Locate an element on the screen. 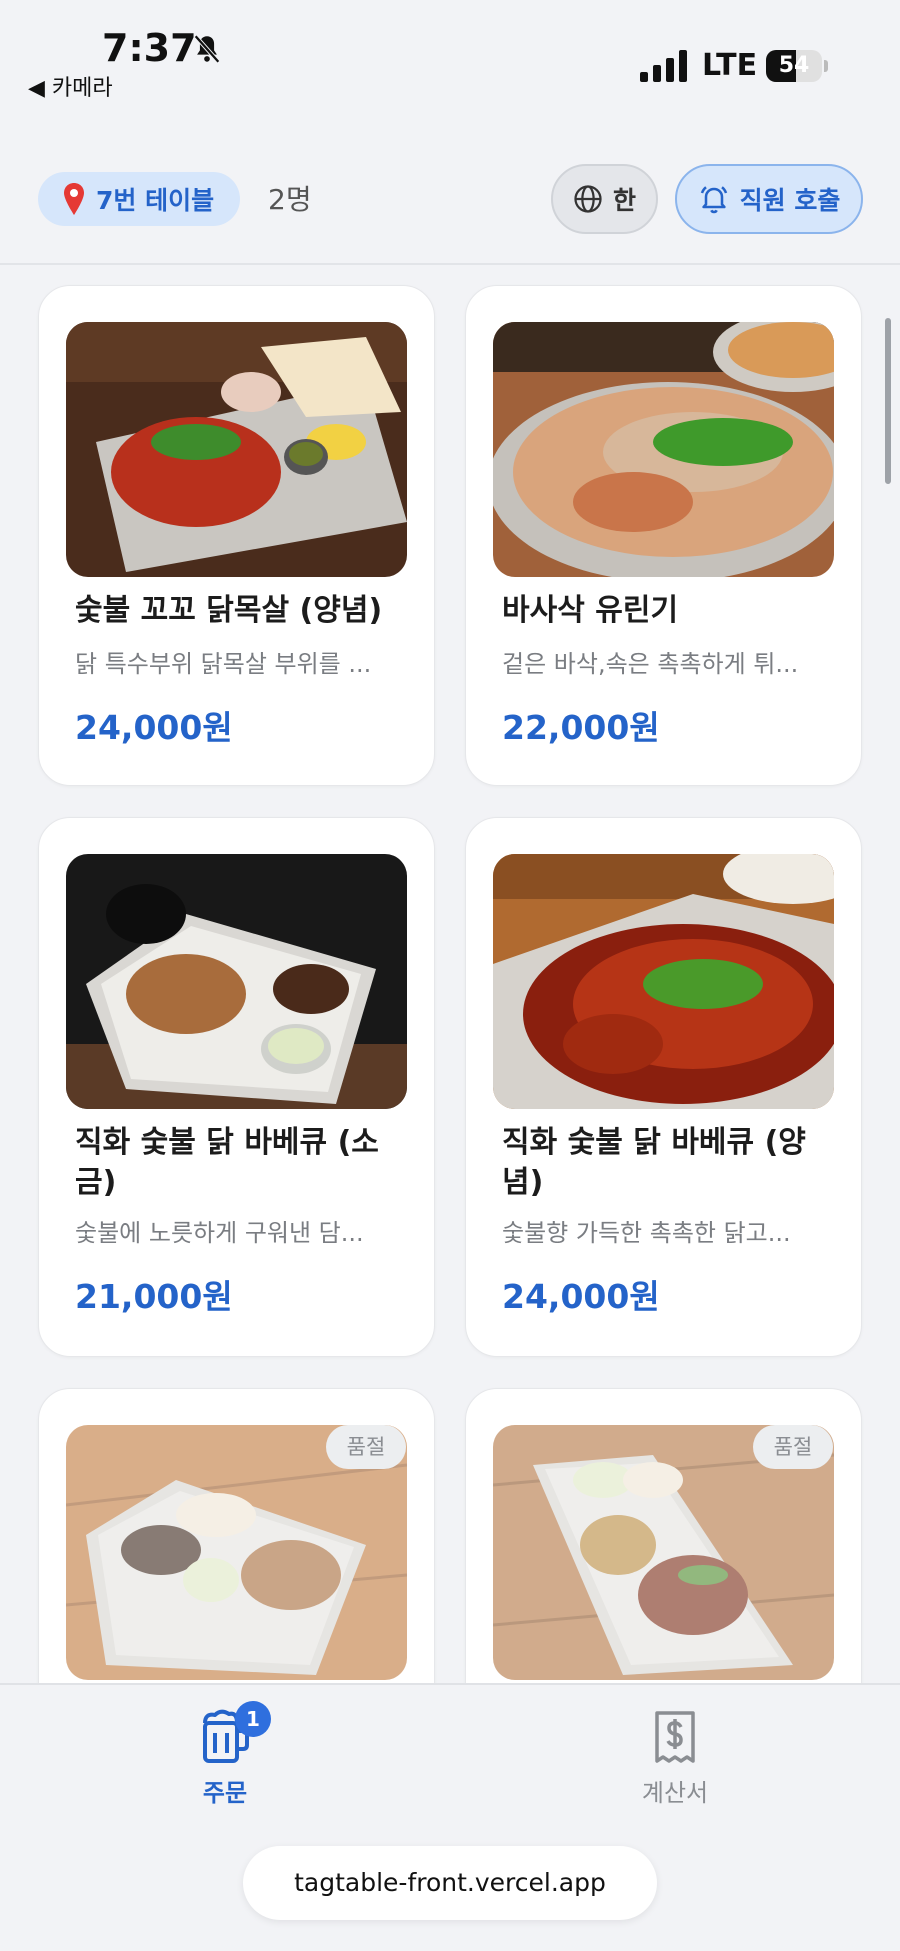  status-time: 7:37 is located at coordinates (149, 48).